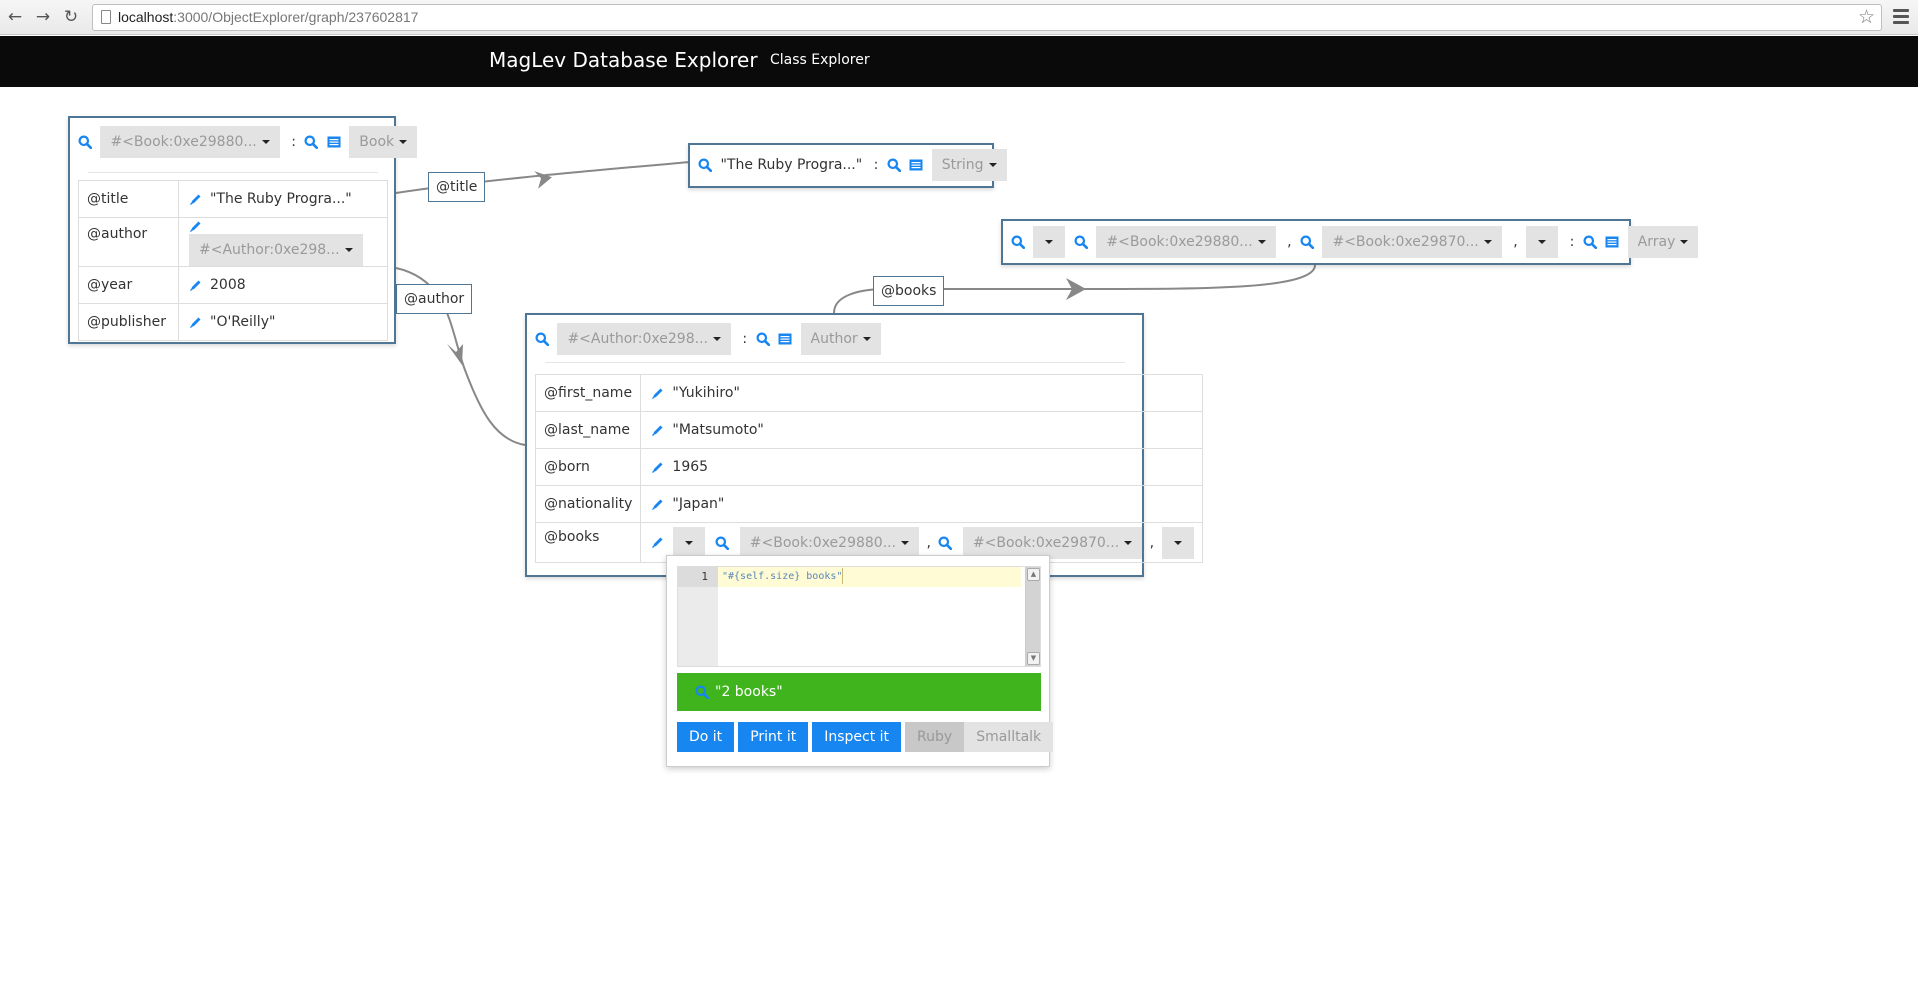 The width and height of the screenshot is (1918, 986). Describe the element at coordinates (857, 737) in the screenshot. I see `inspect-it-button: Inspect it` at that location.